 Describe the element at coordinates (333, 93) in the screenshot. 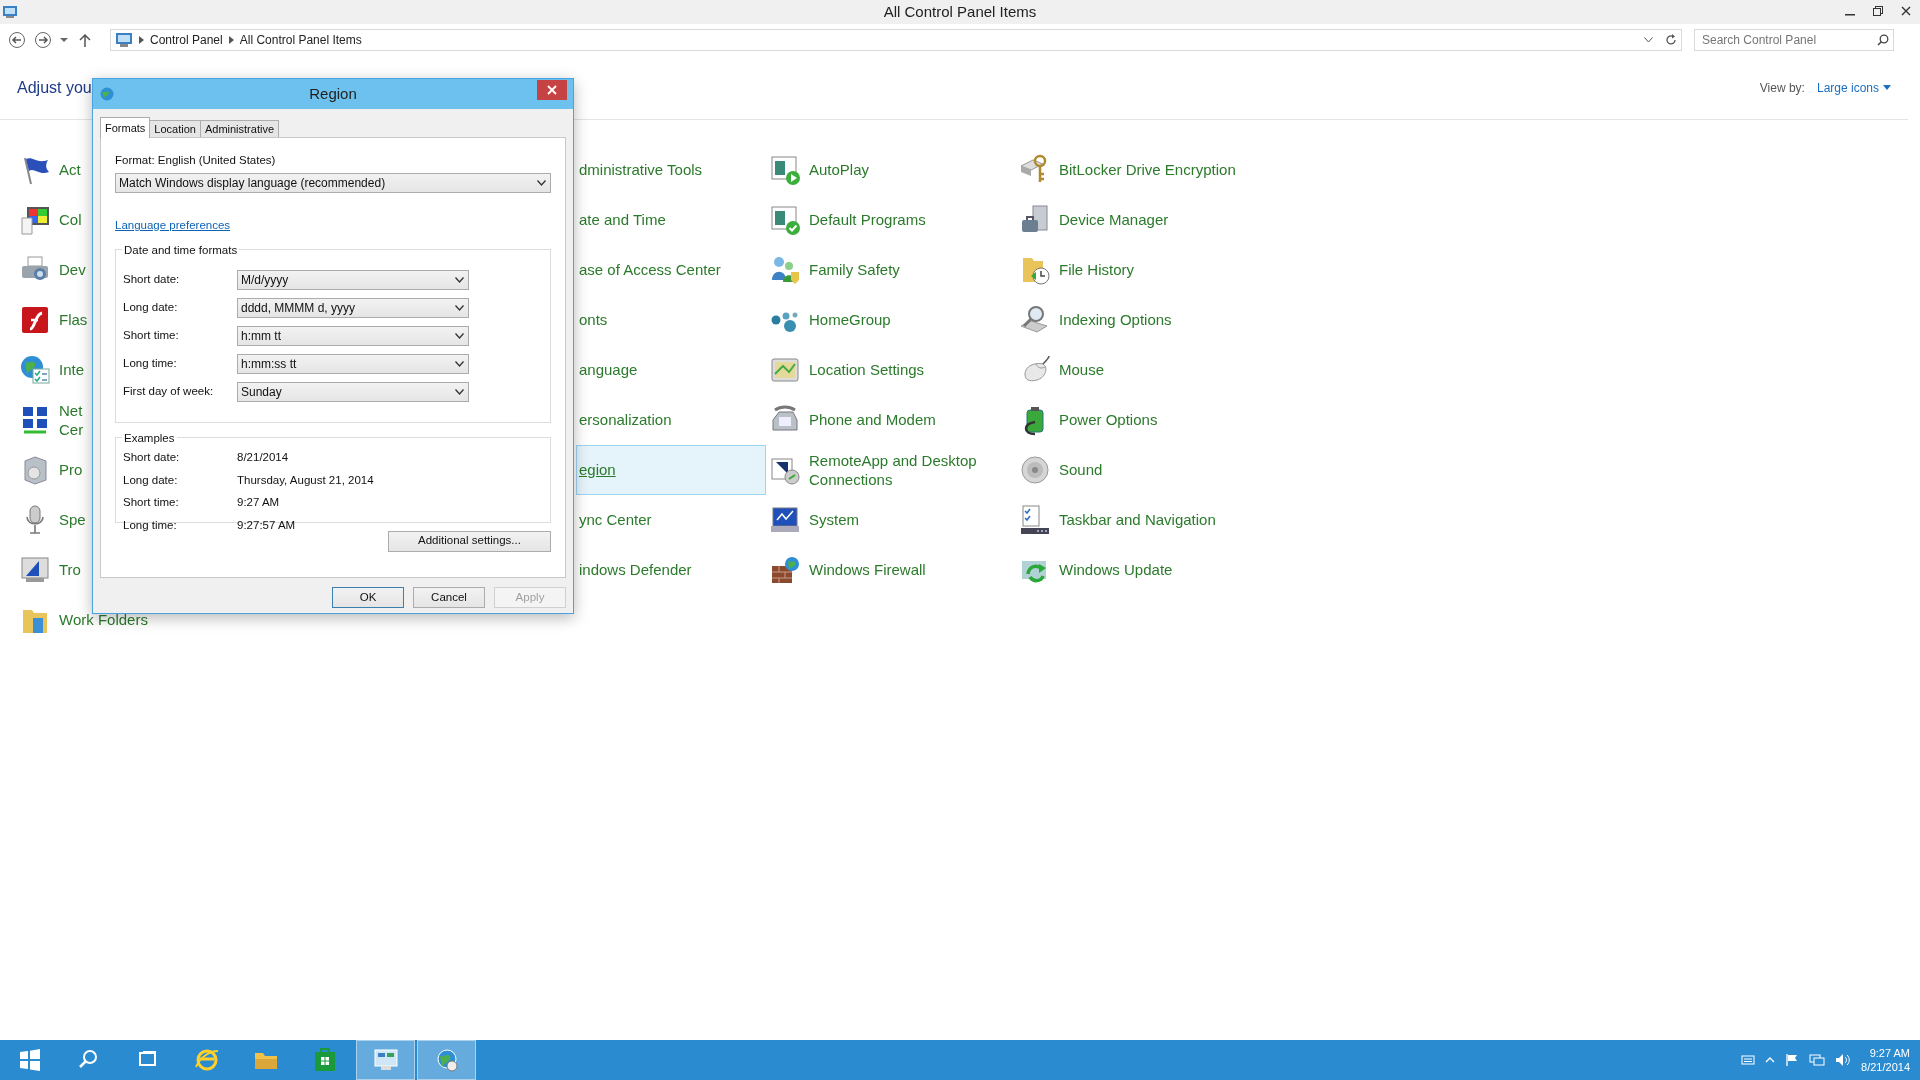

I see `dialog-title: Region` at that location.